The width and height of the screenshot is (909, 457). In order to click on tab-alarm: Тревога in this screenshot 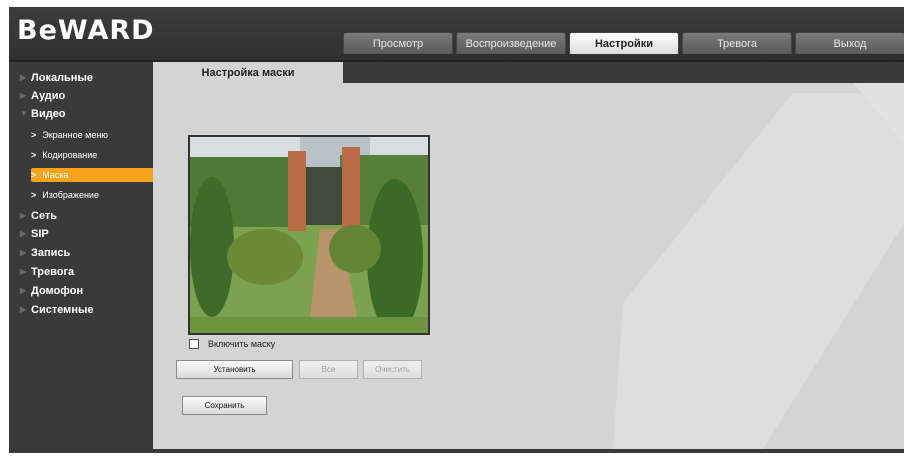, I will do `click(737, 43)`.